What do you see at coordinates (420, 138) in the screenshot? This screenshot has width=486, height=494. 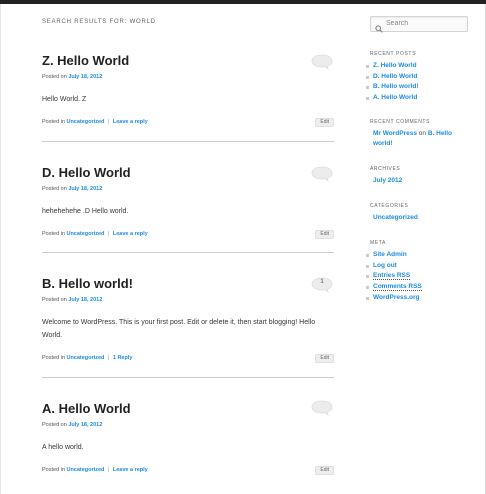 I see `recent-comment-item: Mr WordPress on B. Hello world!` at bounding box center [420, 138].